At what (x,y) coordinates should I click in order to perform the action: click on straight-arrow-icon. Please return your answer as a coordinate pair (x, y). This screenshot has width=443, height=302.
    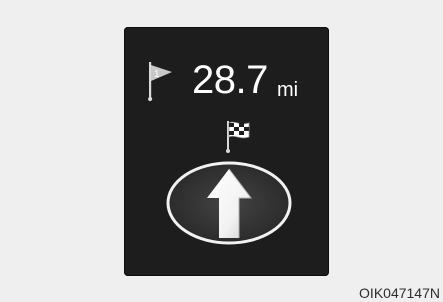
    Looking at the image, I should click on (229, 203).